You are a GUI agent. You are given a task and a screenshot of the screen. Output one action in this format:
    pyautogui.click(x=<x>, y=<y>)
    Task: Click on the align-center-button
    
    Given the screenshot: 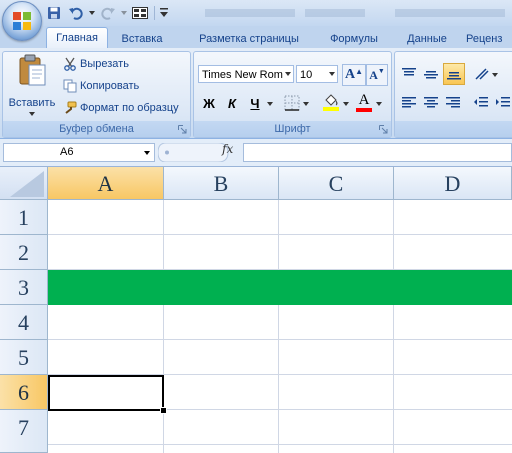 What is the action you would take?
    pyautogui.click(x=431, y=103)
    